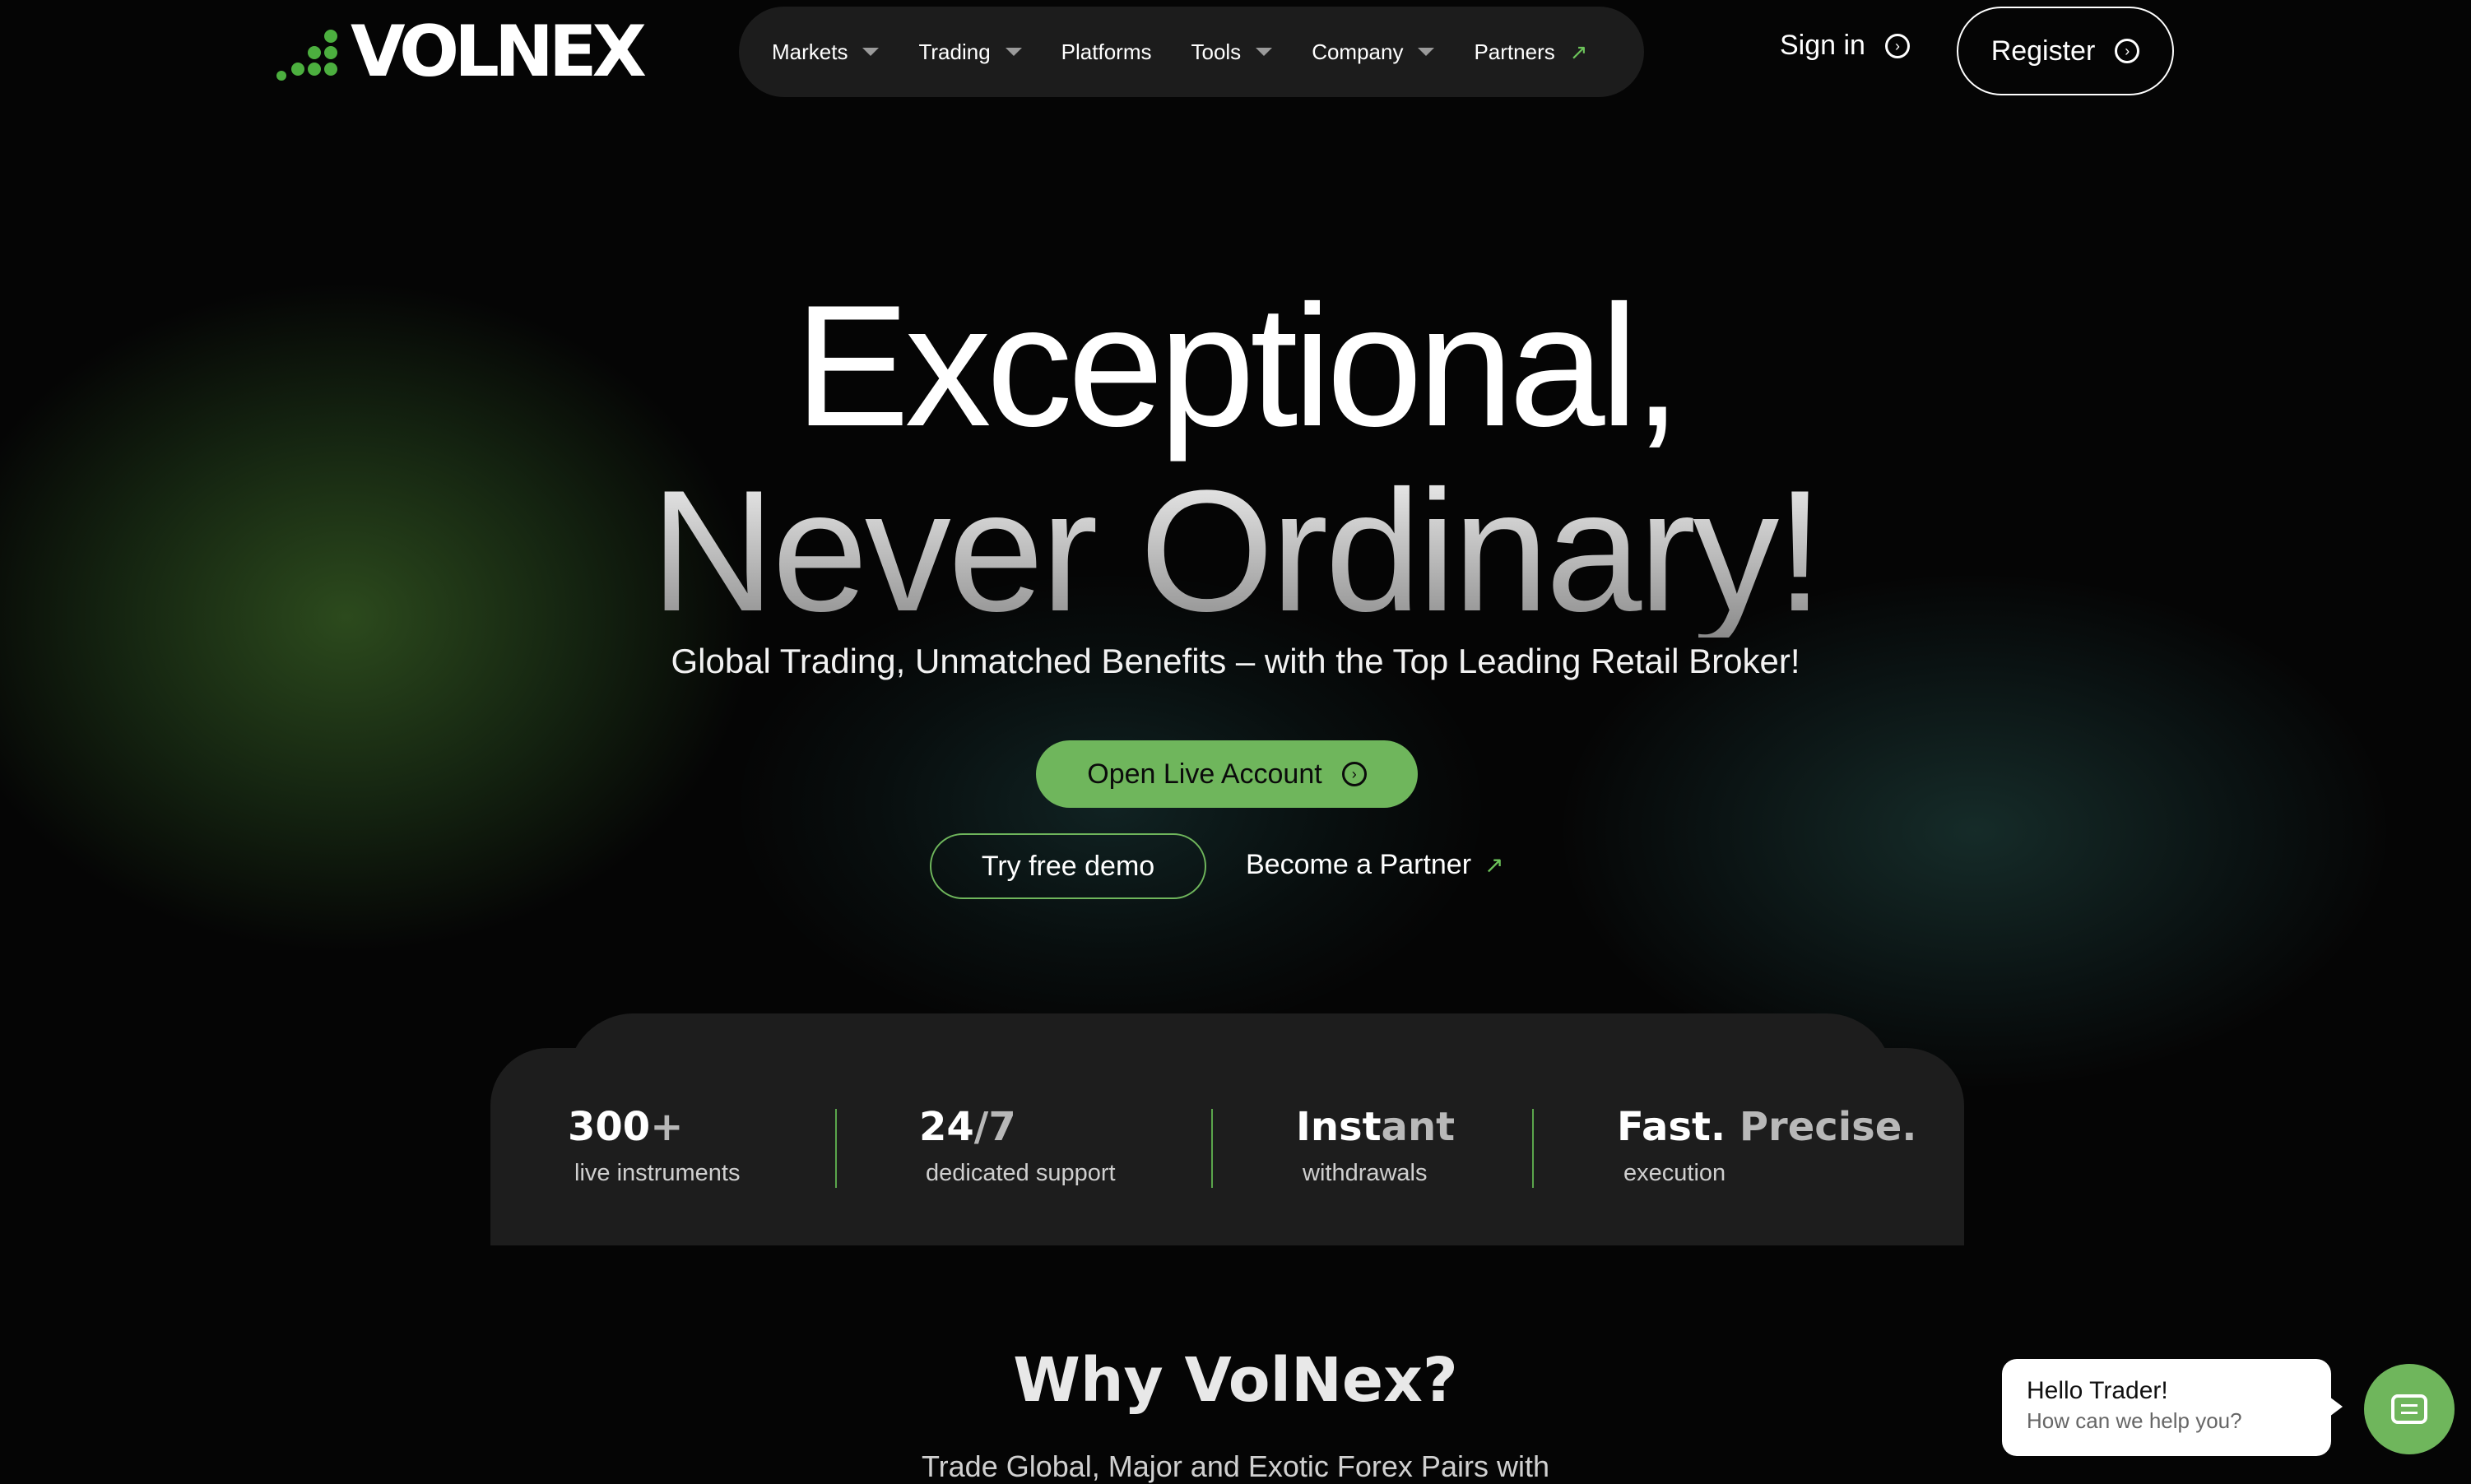  I want to click on chat-greeting-bubble: Hello Trader! How can we help you?, so click(2172, 1407).